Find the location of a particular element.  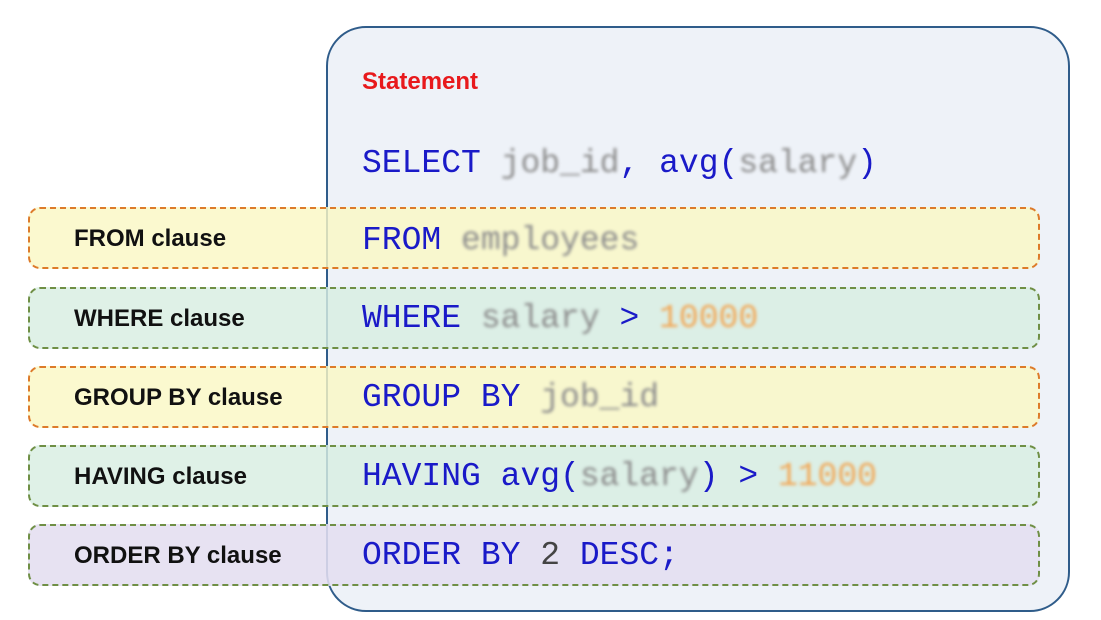

select-close-paren: ) is located at coordinates (867, 163).